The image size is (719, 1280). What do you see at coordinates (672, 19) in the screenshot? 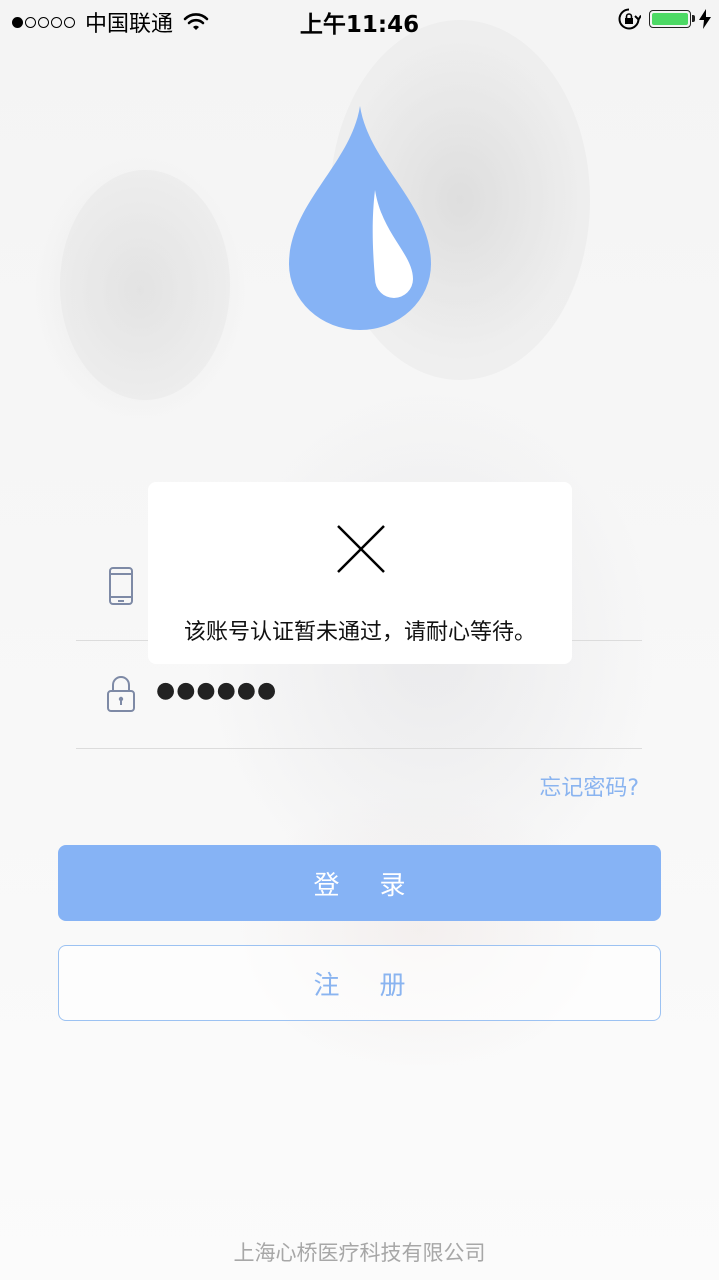
I see `battery-icon` at bounding box center [672, 19].